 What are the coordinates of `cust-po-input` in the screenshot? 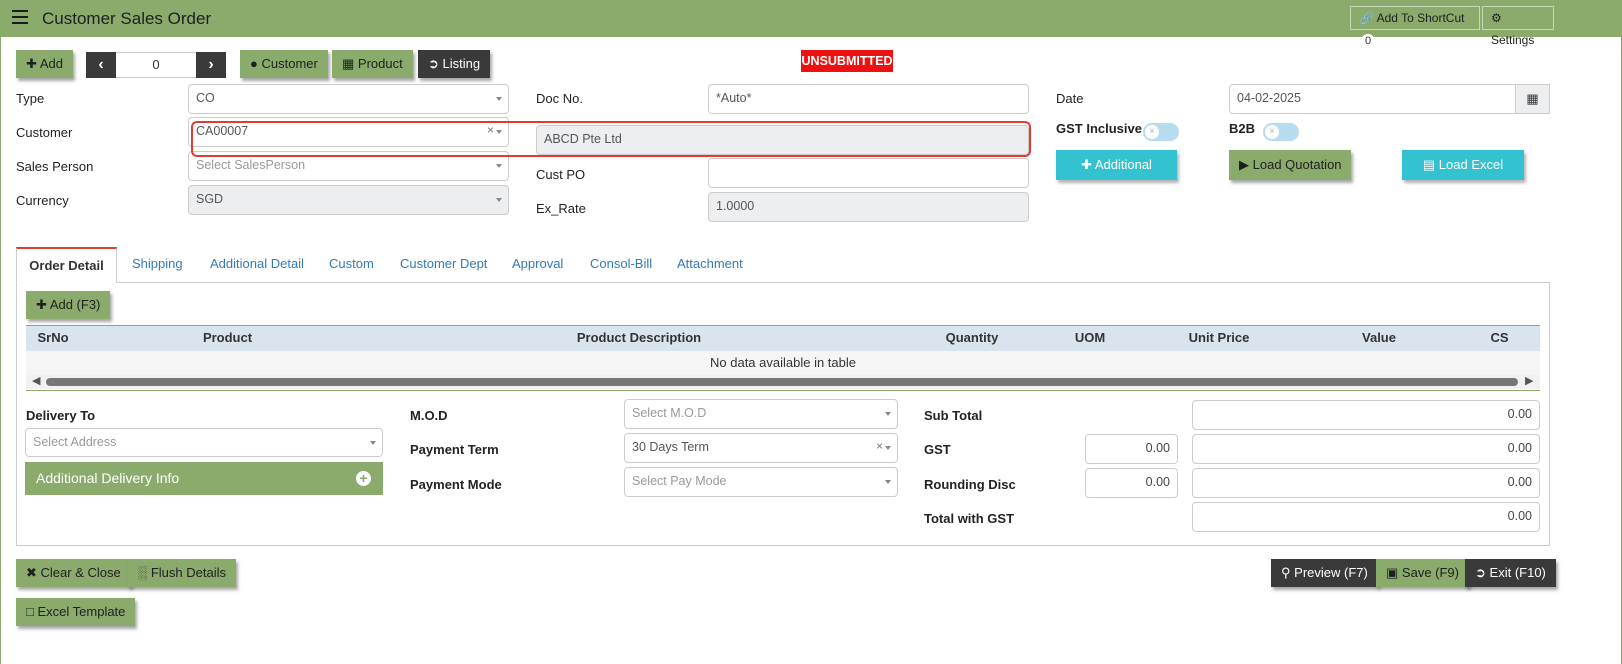 It's located at (868, 173).